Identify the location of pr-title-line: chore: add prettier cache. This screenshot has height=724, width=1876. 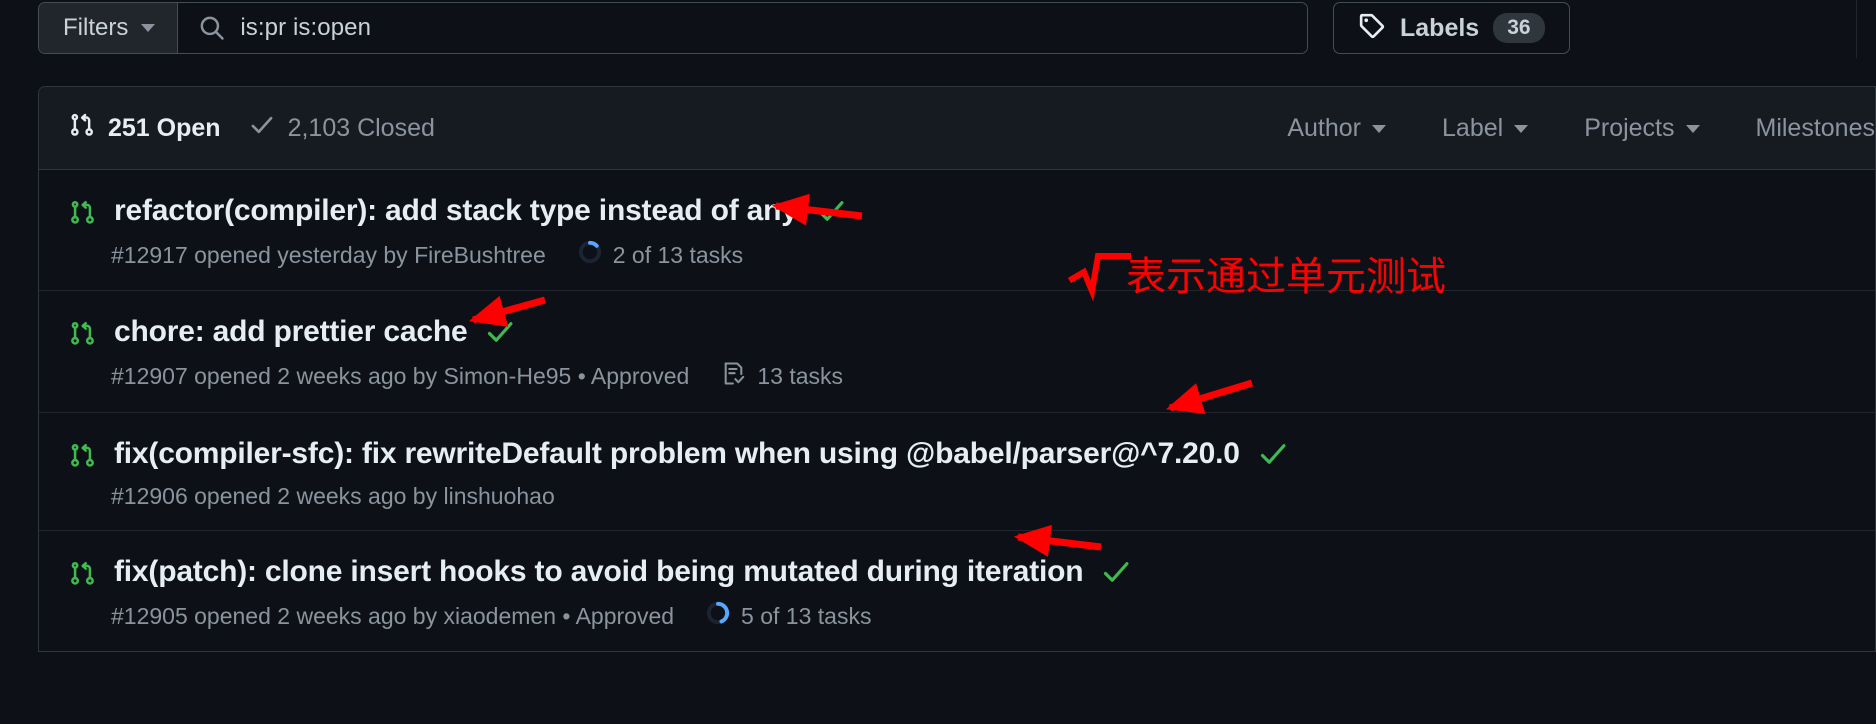
(972, 332).